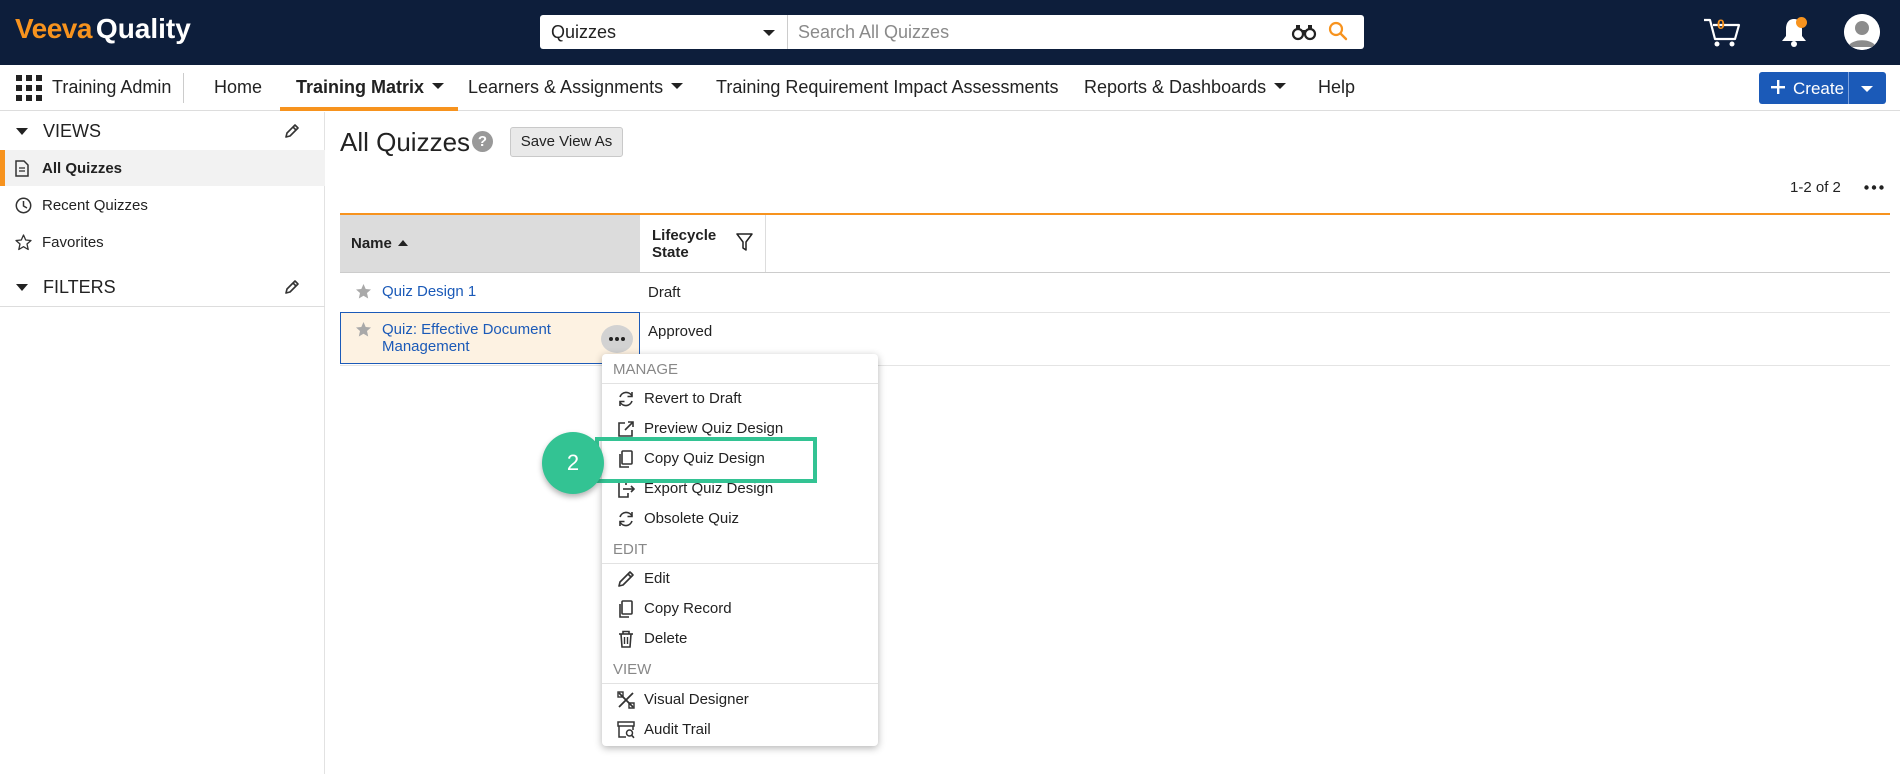 The width and height of the screenshot is (1900, 774). I want to click on search-icon, so click(1338, 31).